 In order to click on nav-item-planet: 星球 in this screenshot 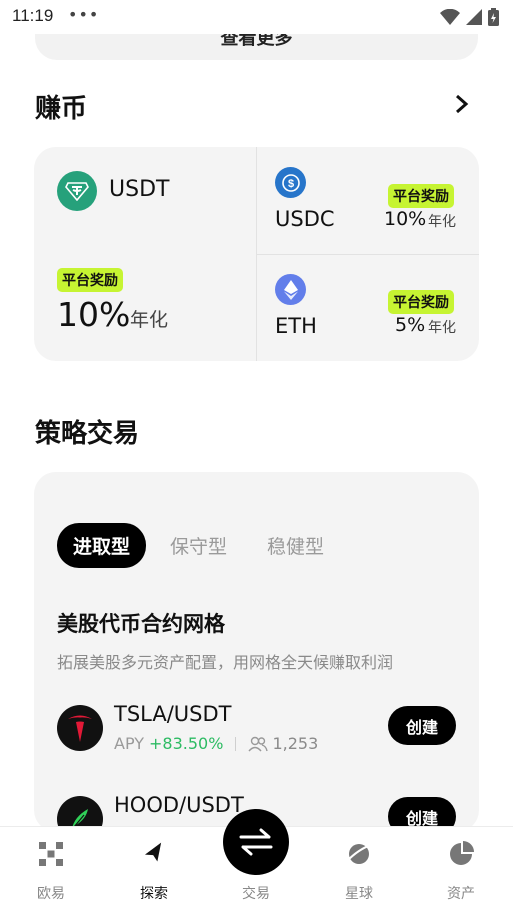, I will do `click(359, 869)`.